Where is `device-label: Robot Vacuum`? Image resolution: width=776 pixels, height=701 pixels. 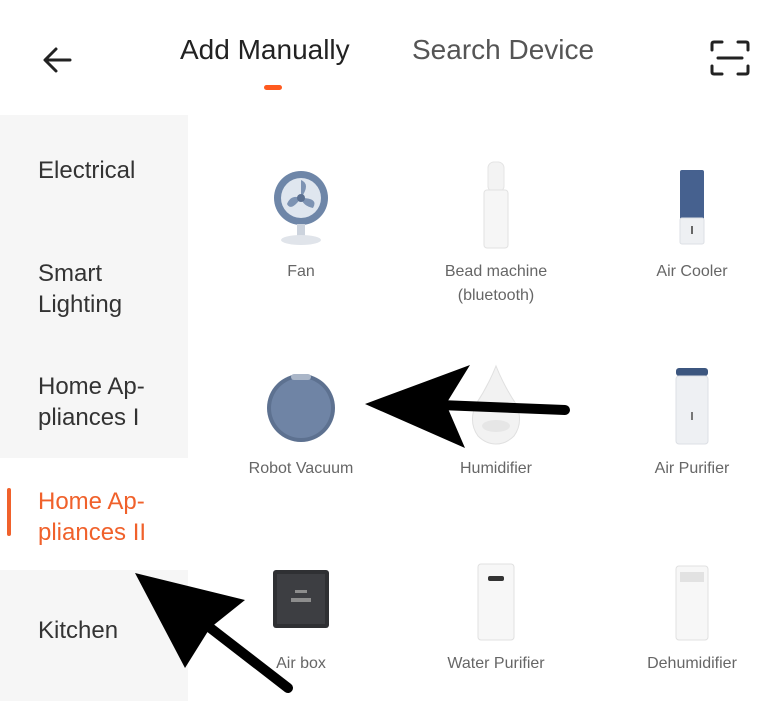 device-label: Robot Vacuum is located at coordinates (301, 468).